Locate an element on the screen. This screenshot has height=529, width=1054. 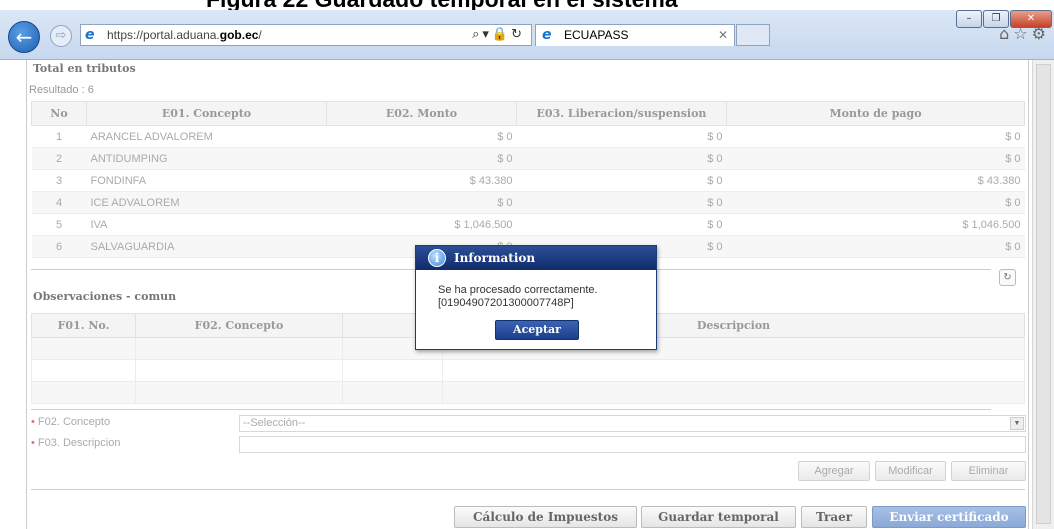
url-text: https://portal.aduana.gob.ec/ is located at coordinates (184, 35).